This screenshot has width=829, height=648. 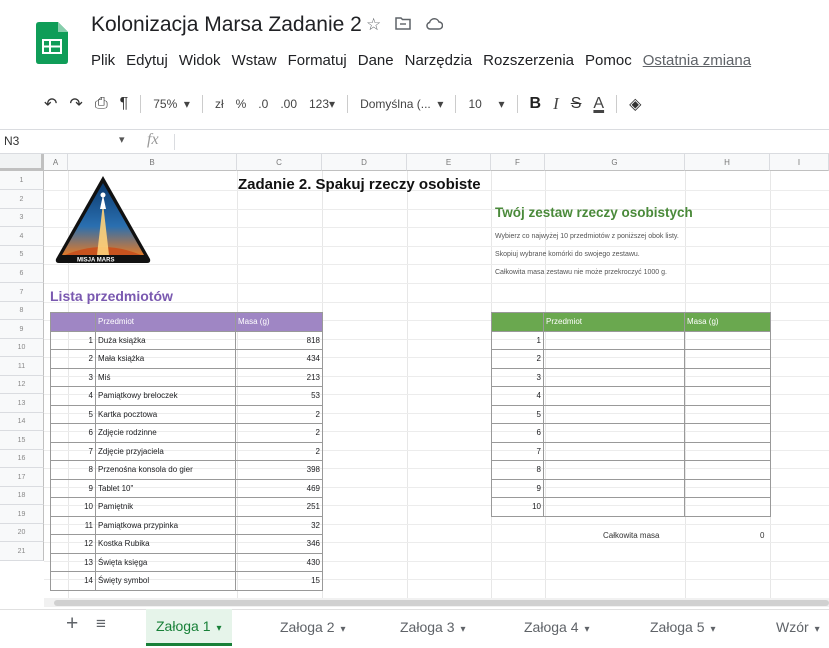 What do you see at coordinates (73, 507) in the screenshot?
I see `item-number-cell: 10` at bounding box center [73, 507].